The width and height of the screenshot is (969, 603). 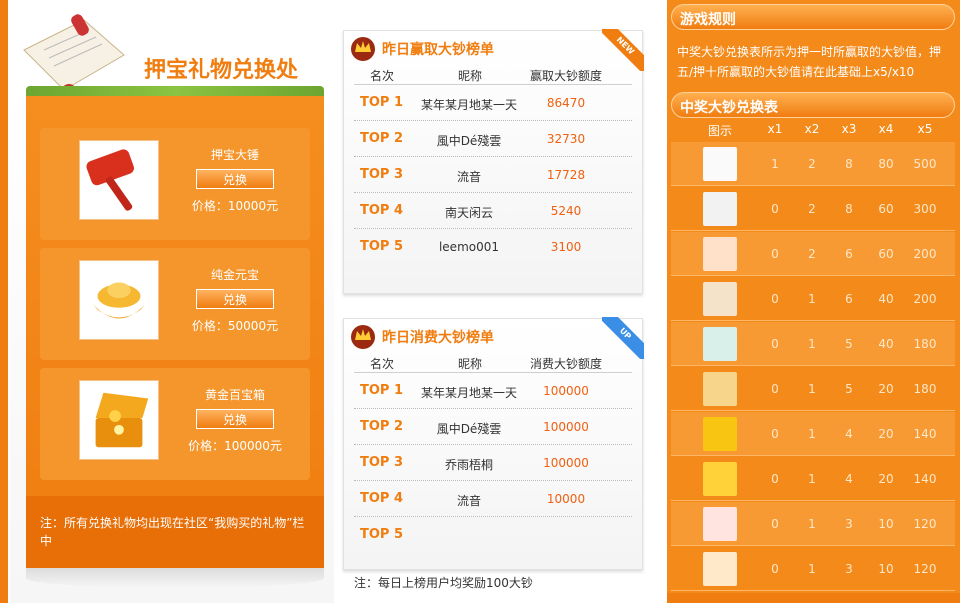 What do you see at coordinates (119, 420) in the screenshot?
I see `treasure-chest-icon` at bounding box center [119, 420].